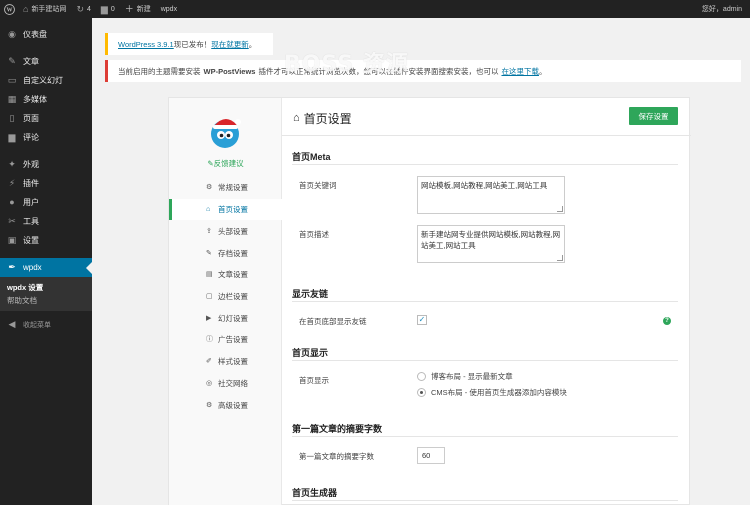 This screenshot has height=505, width=750. What do you see at coordinates (225, 318) in the screenshot?
I see `nav-slider-settings: ▶ 幻灯设置` at bounding box center [225, 318].